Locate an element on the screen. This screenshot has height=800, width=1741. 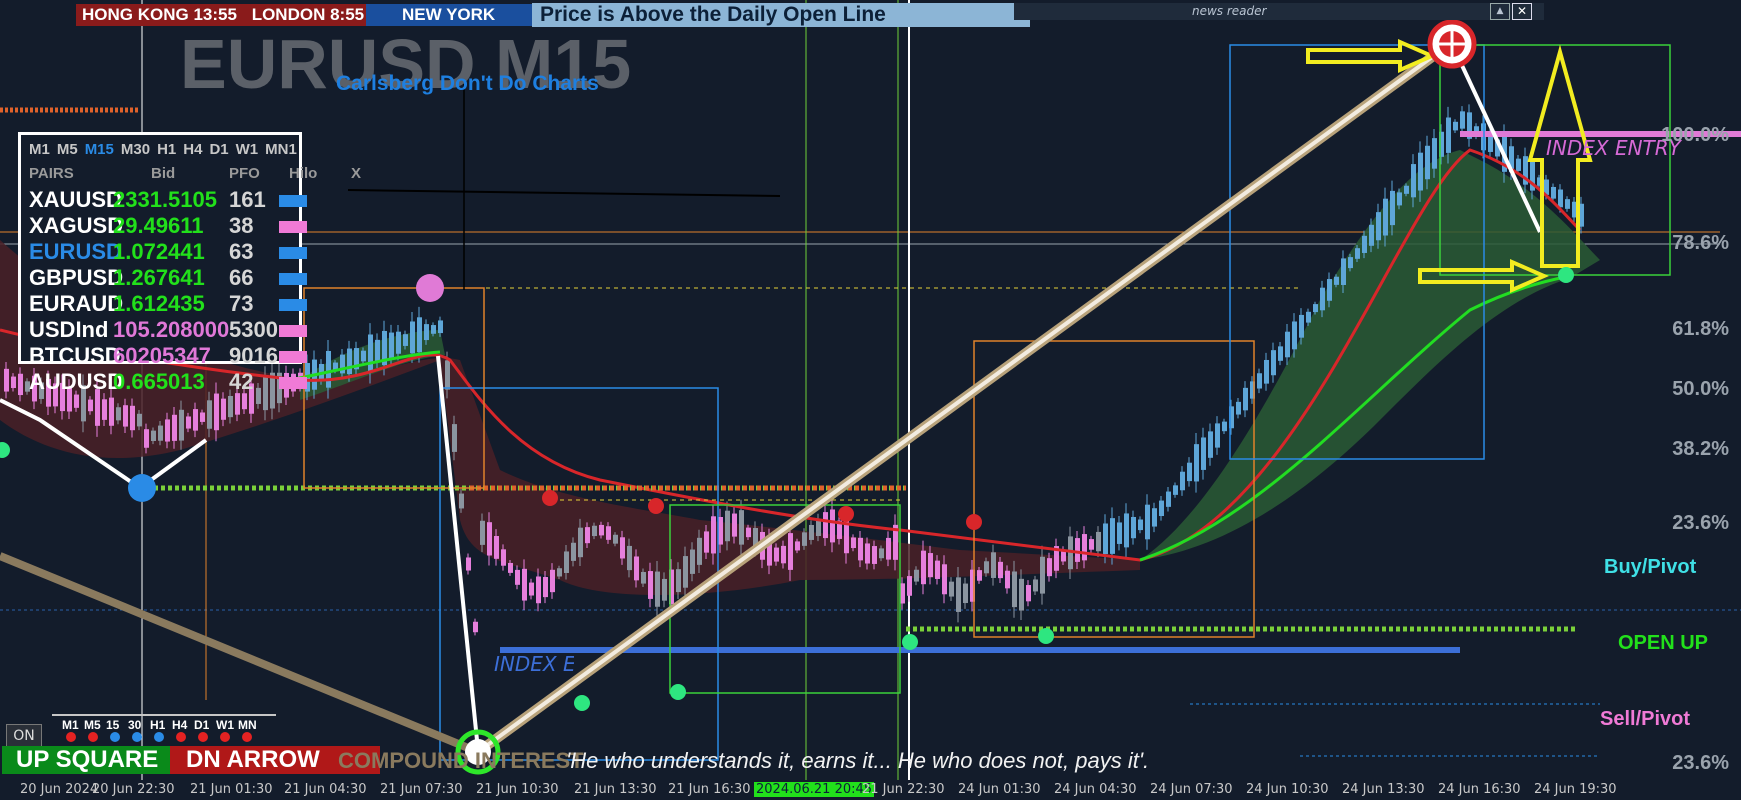
mini-tf-label: D1 is located at coordinates (201, 725).